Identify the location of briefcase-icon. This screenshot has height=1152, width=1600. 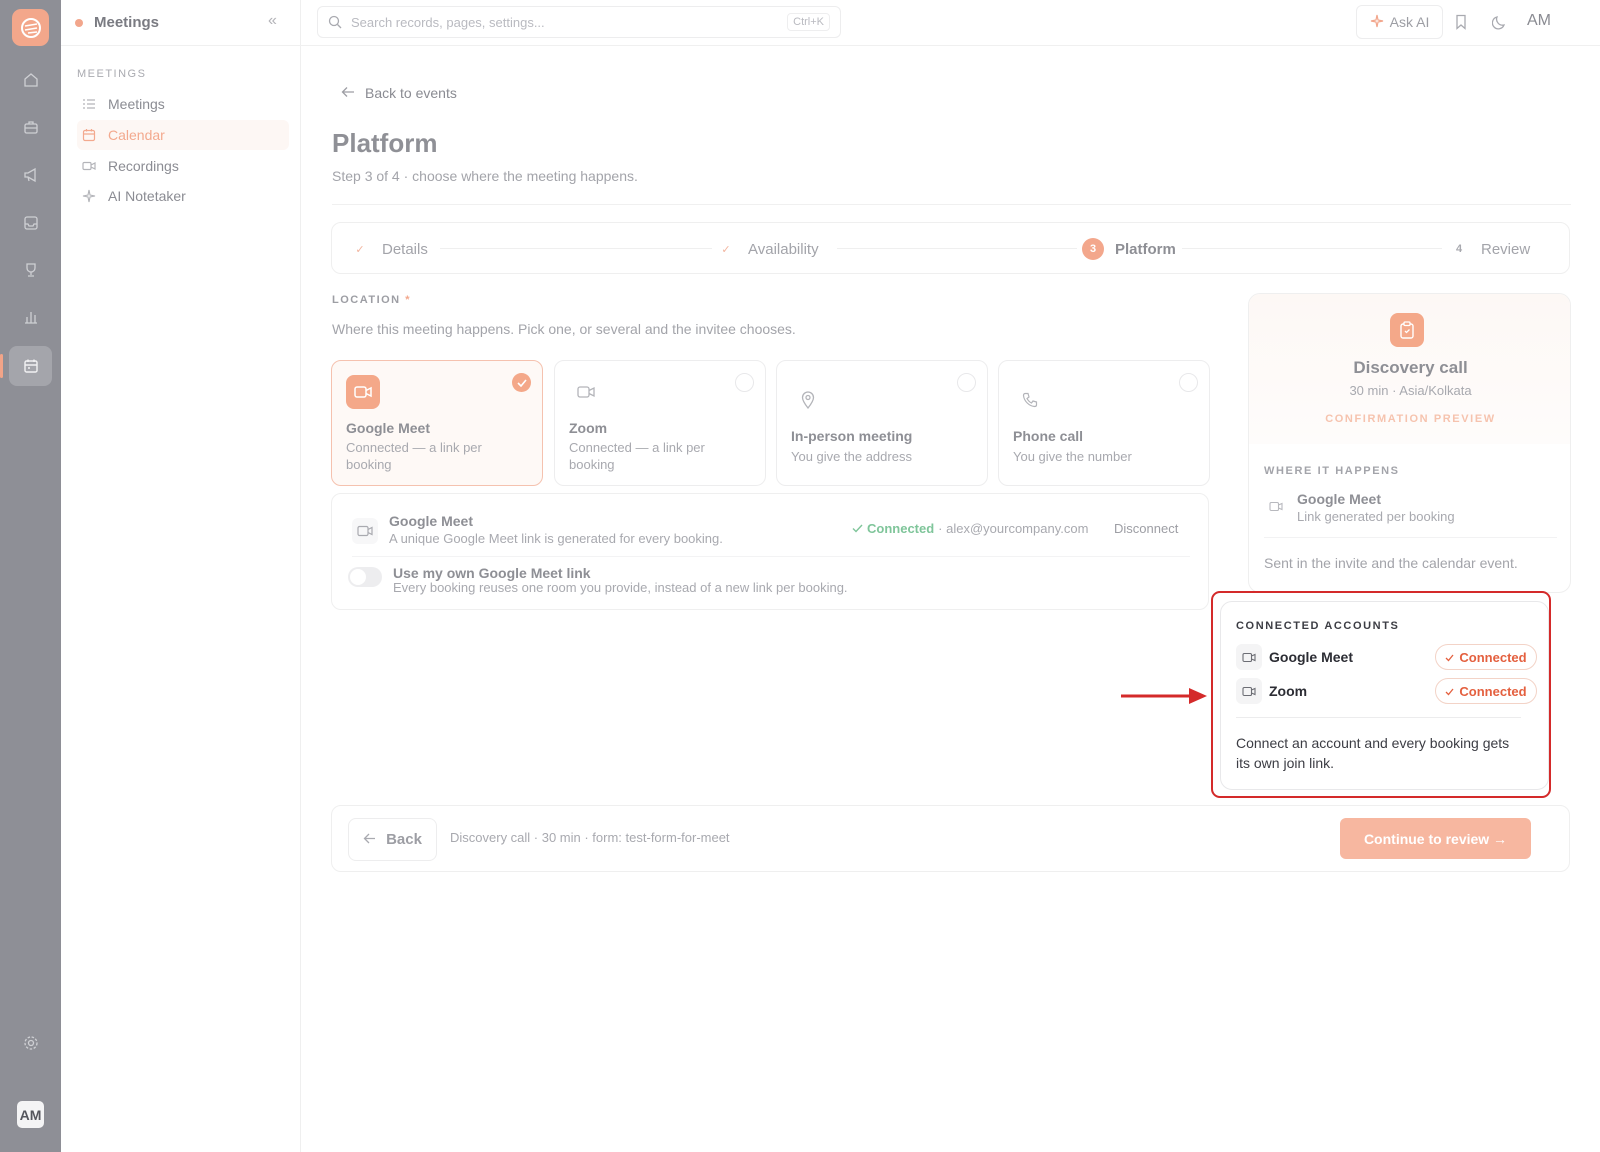
(30, 127).